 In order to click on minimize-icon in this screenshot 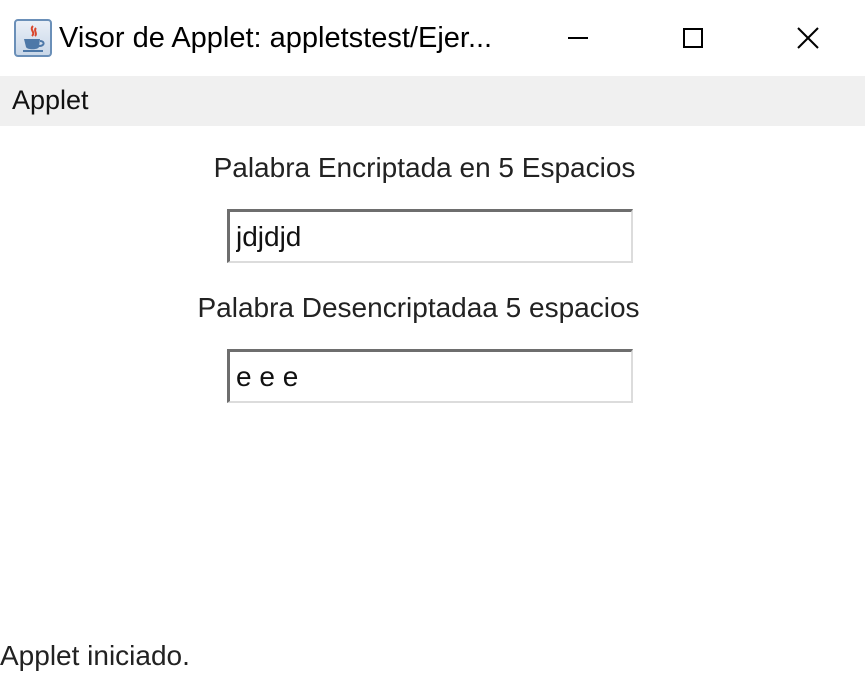, I will do `click(577, 38)`.